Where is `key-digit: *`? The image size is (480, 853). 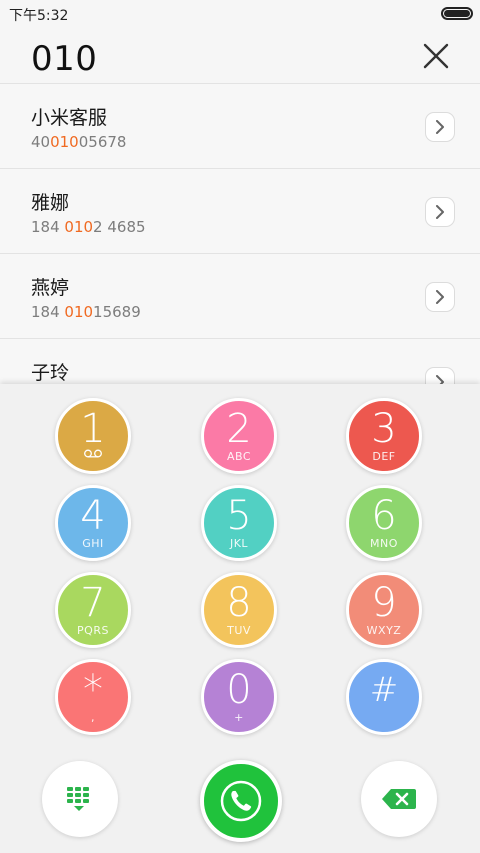 key-digit: * is located at coordinates (93, 690).